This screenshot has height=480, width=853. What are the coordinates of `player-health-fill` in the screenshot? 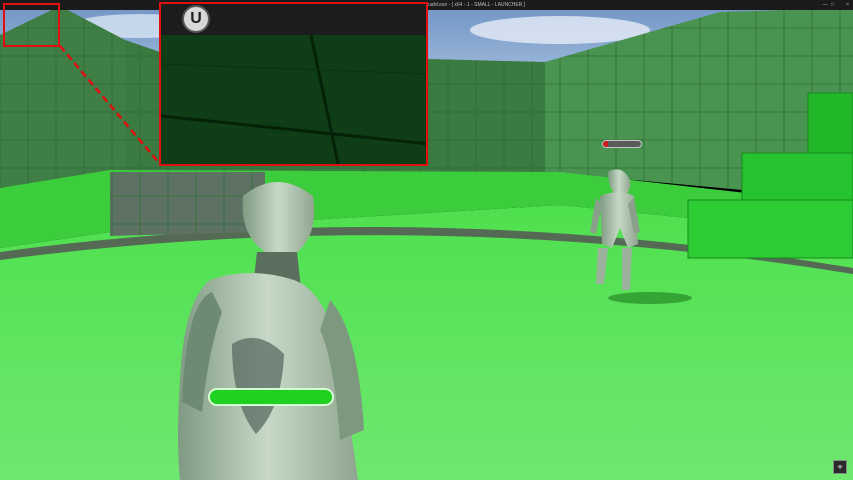 It's located at (271, 397).